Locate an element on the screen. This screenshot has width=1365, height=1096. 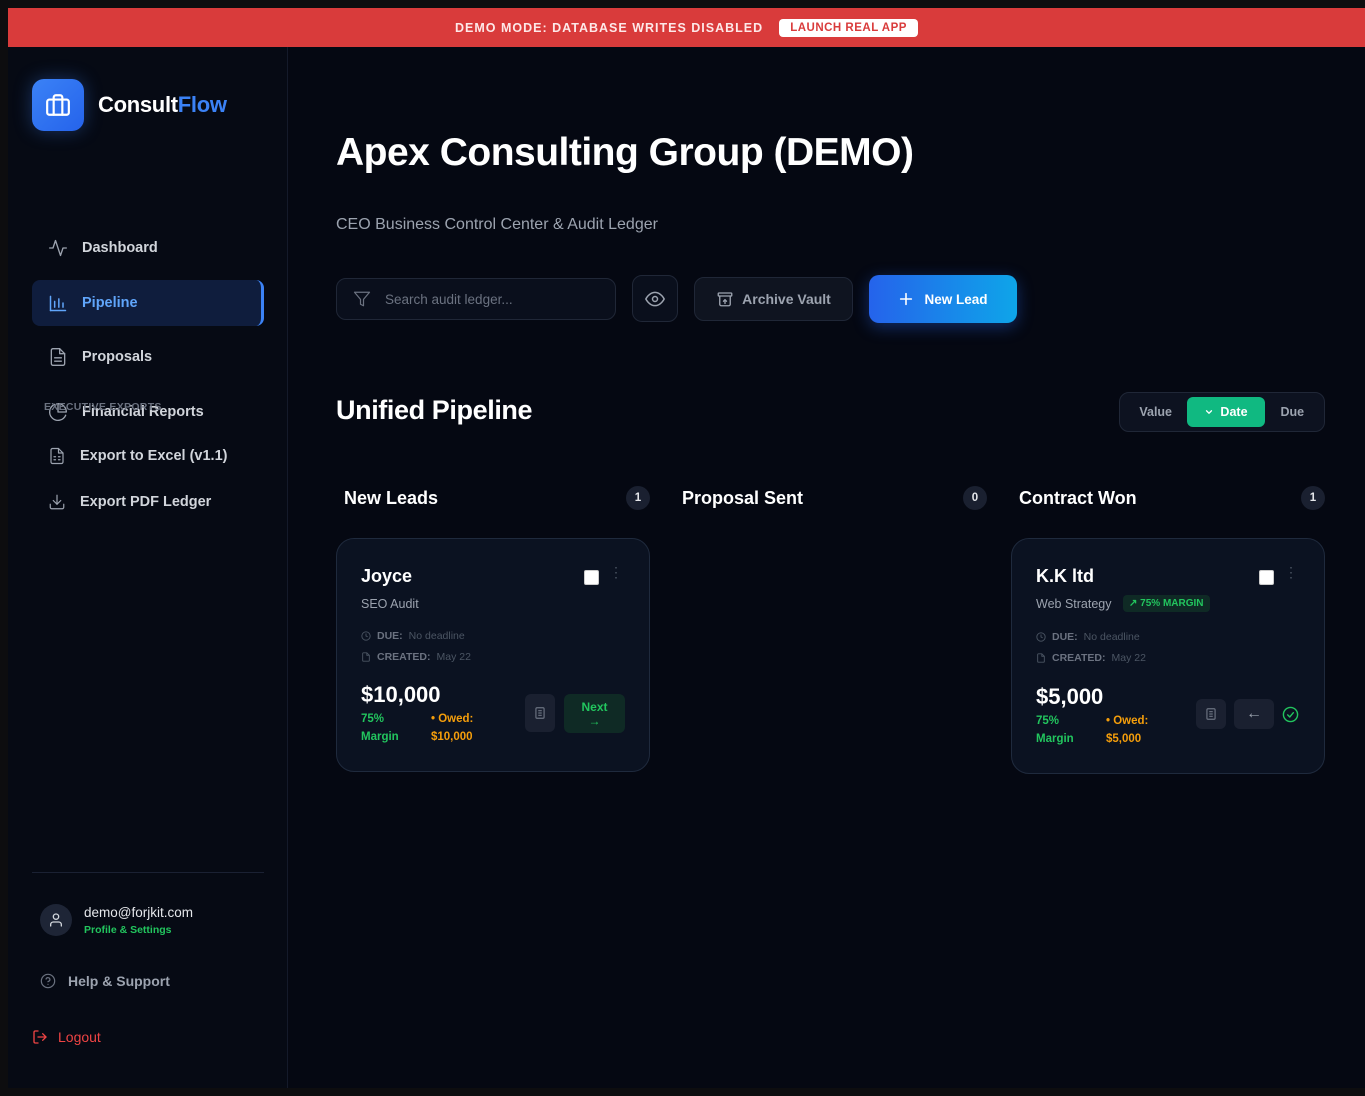
arrow-right-icon: → is located at coordinates (594, 720).